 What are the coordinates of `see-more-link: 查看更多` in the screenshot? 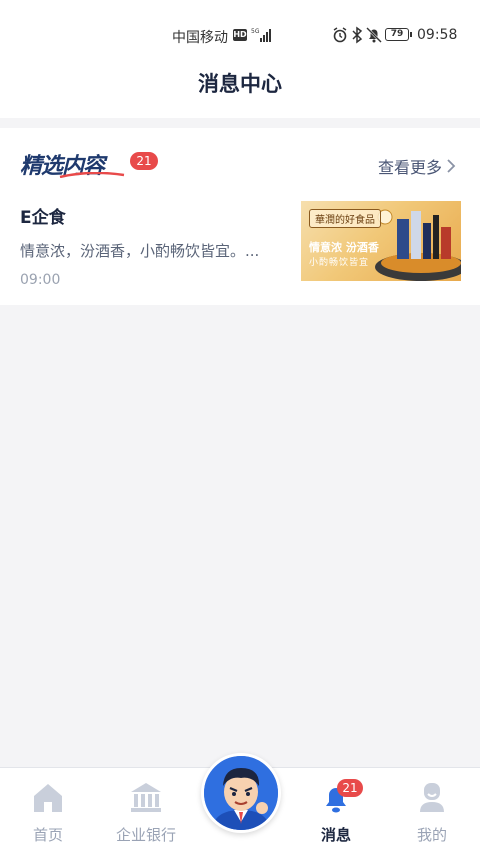 It's located at (417, 166).